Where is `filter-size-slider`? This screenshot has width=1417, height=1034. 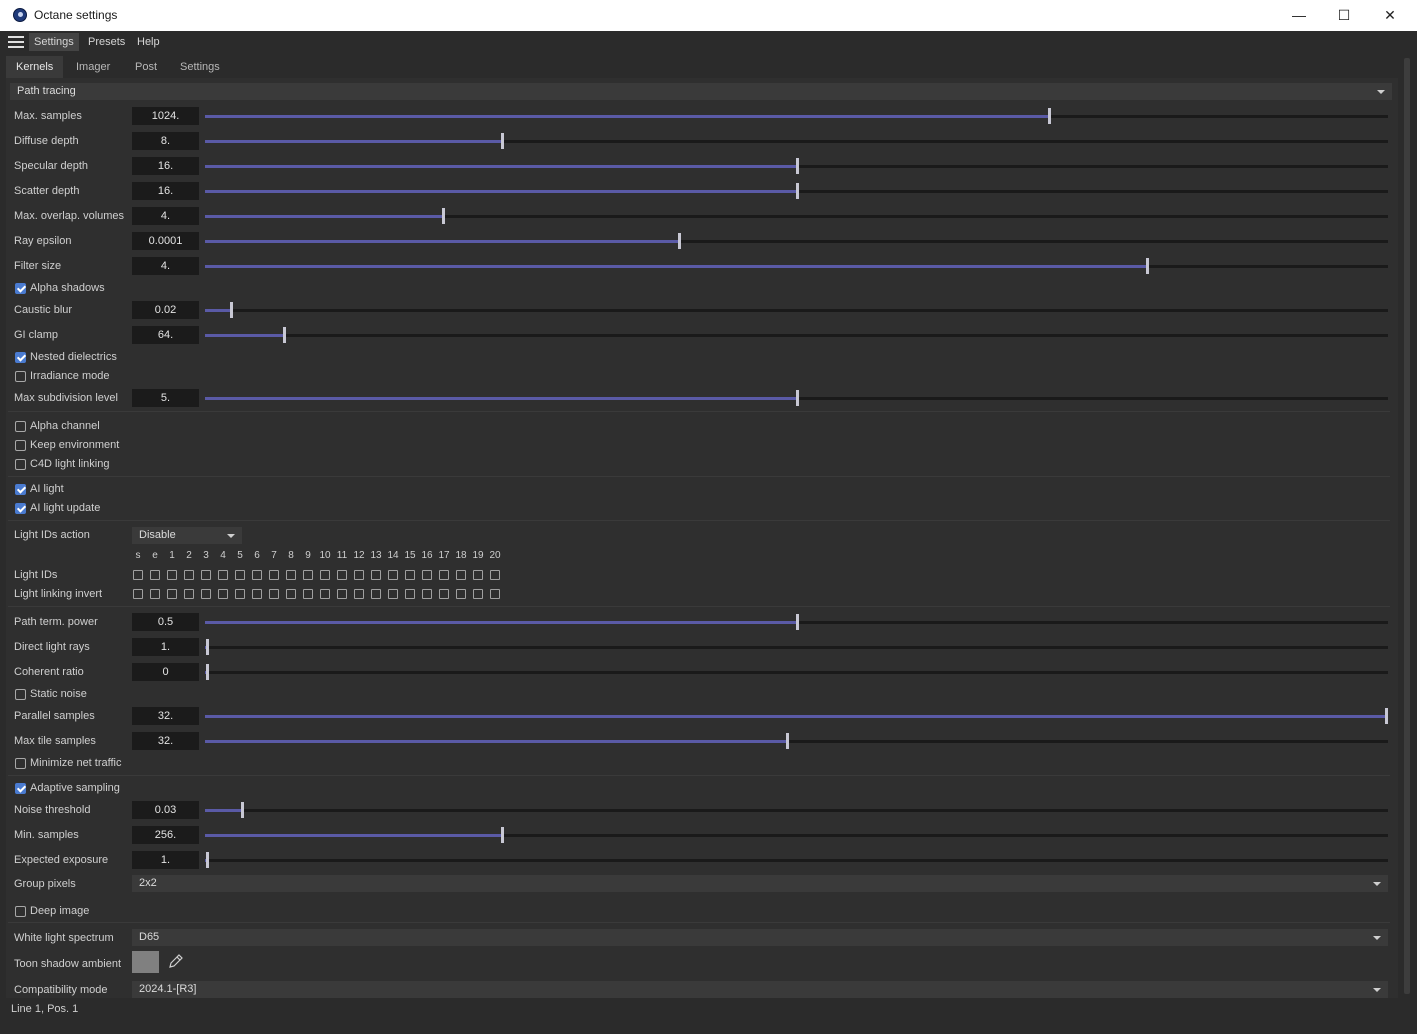 filter-size-slider is located at coordinates (796, 266).